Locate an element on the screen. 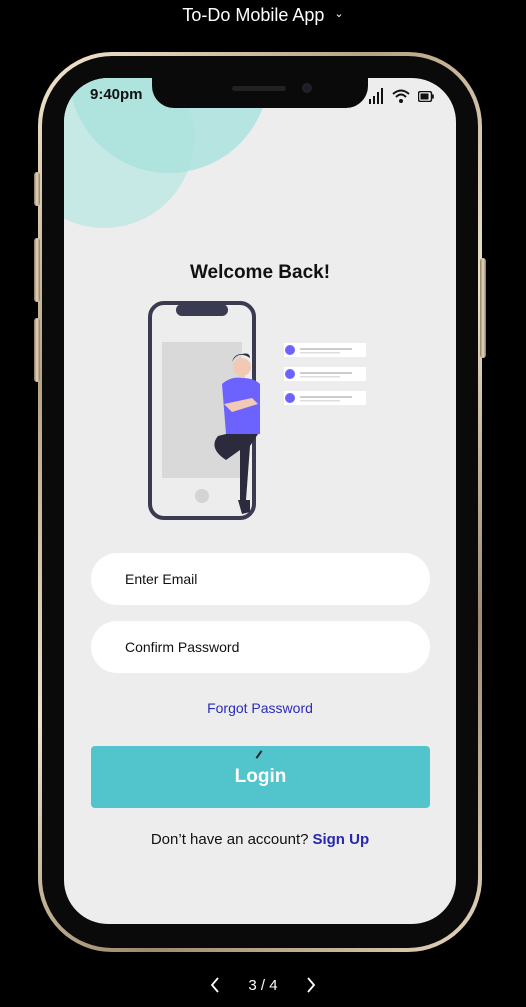 This screenshot has width=526, height=1007. login-illustration is located at coordinates (257, 410).